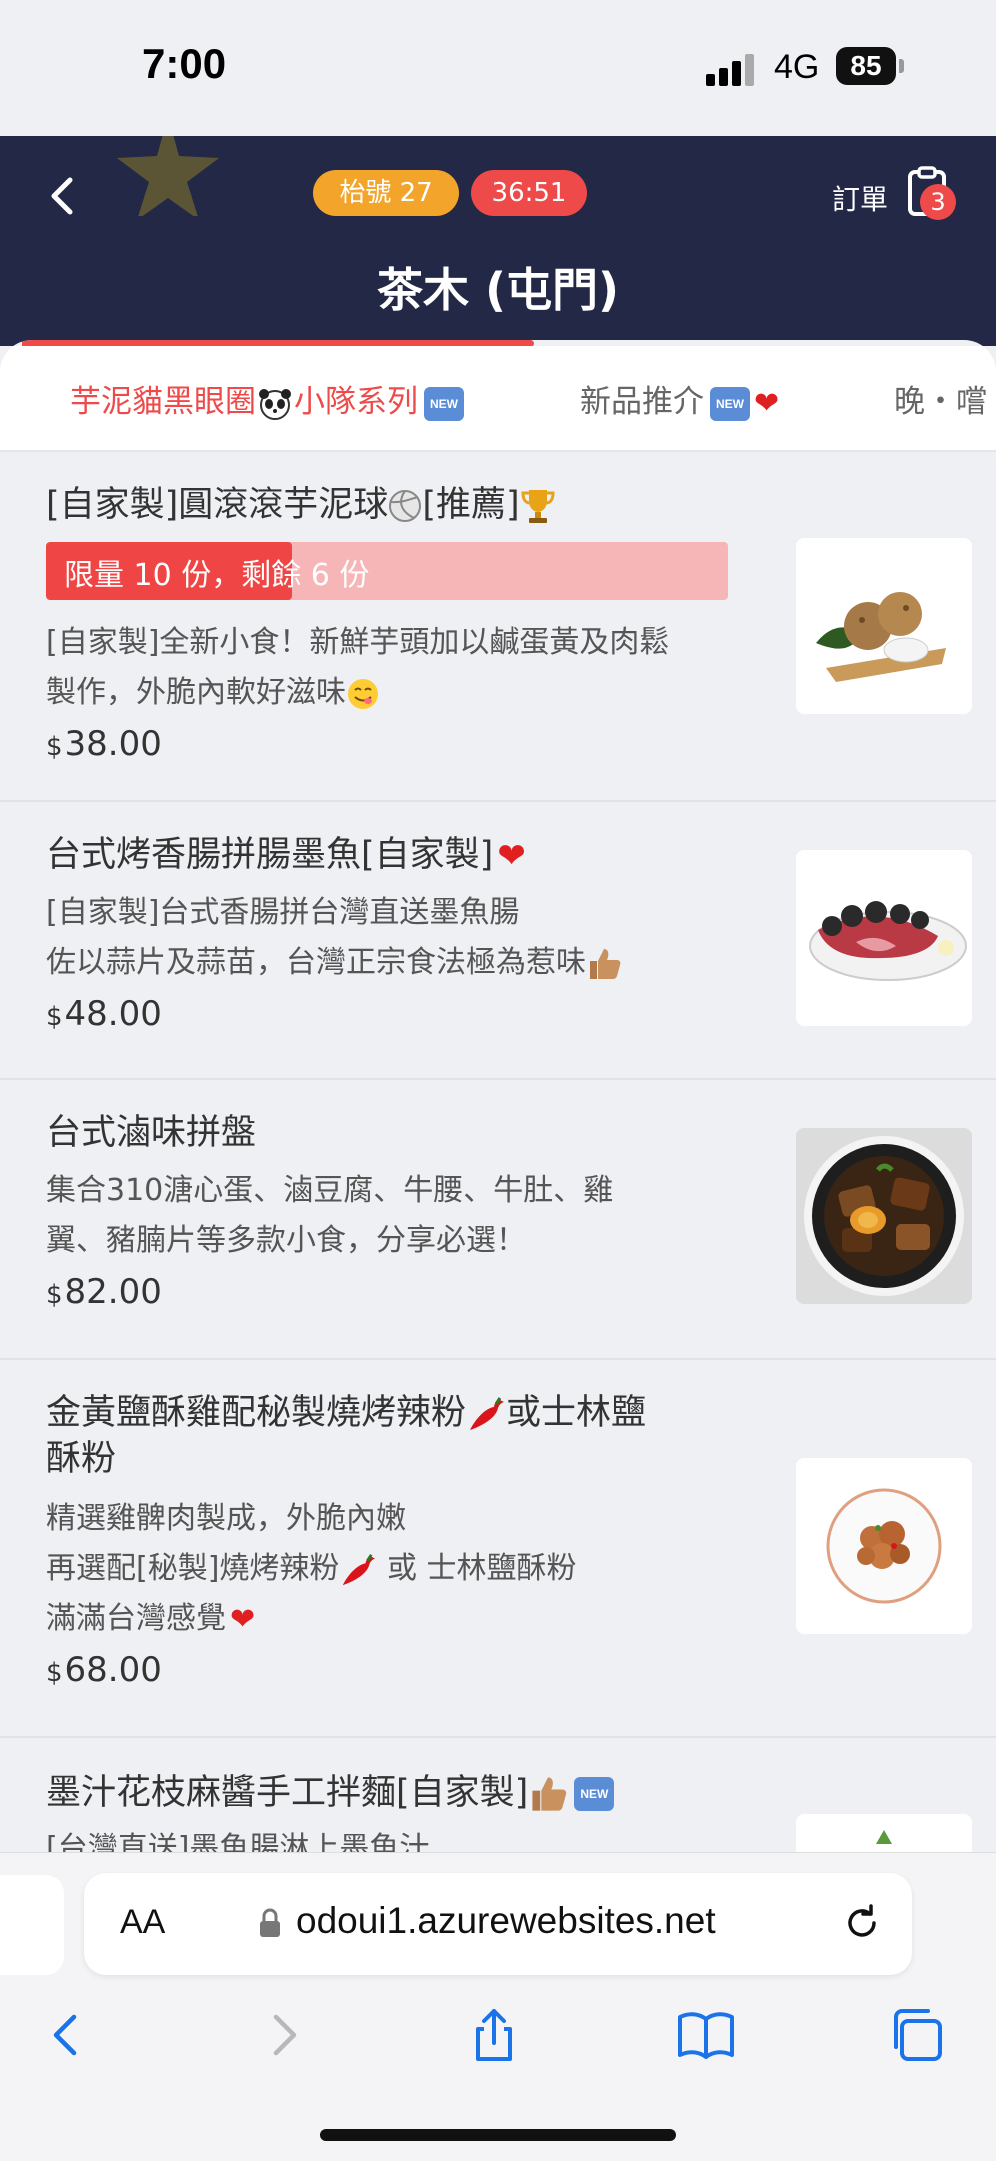 The height and width of the screenshot is (2161, 996). I want to click on browser-nav, so click(498, 2038).